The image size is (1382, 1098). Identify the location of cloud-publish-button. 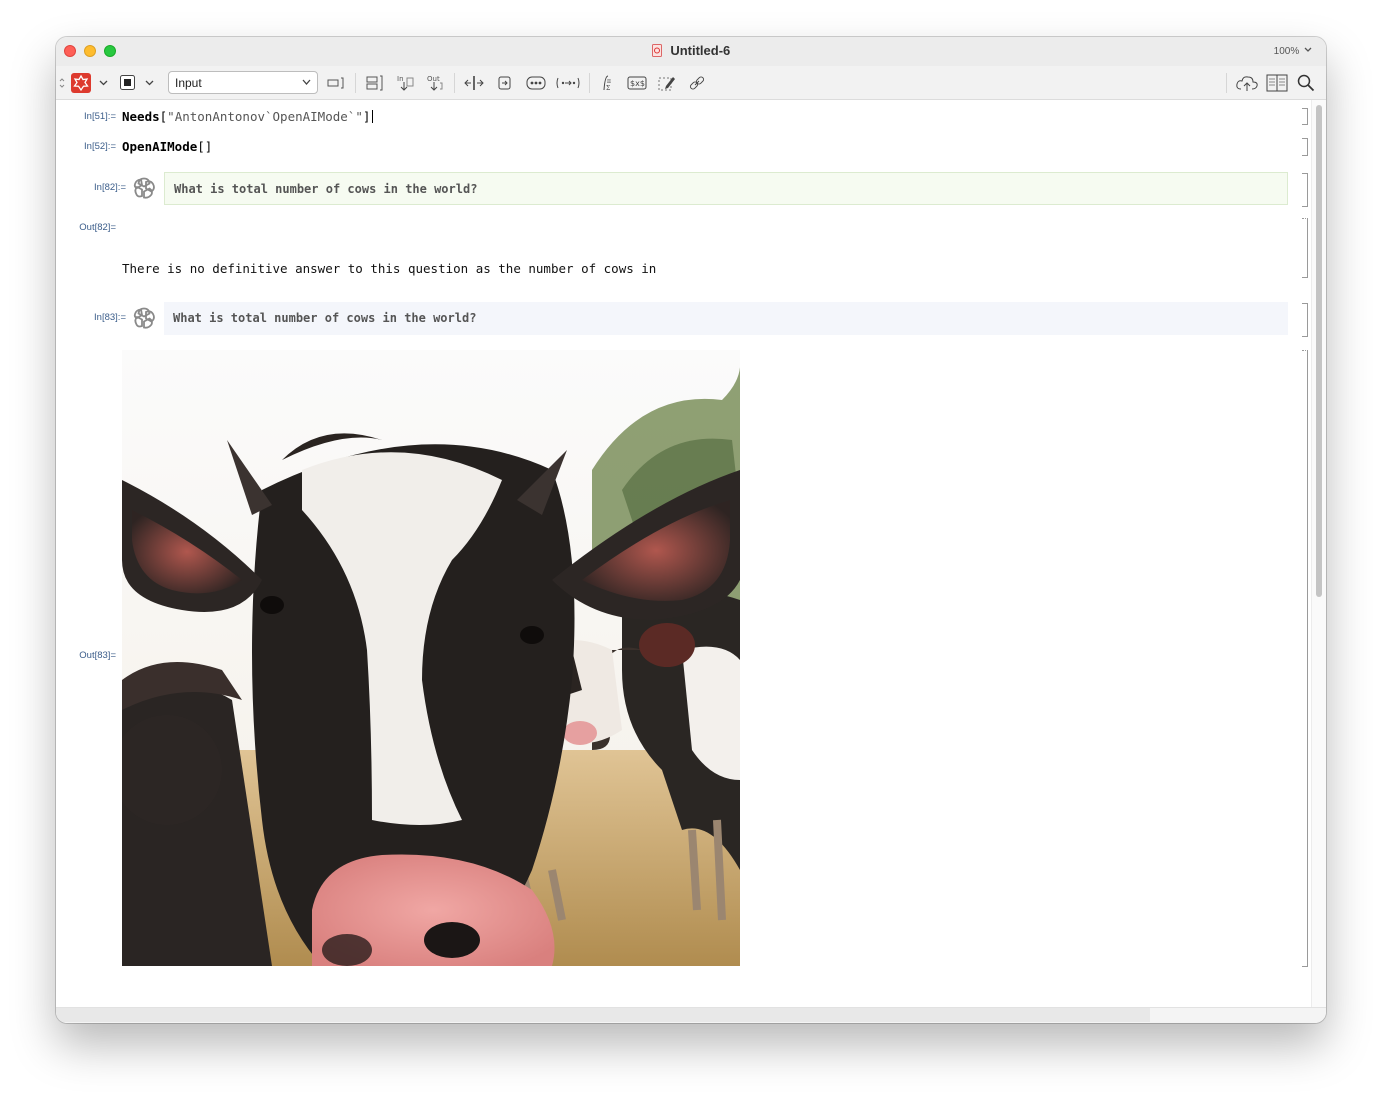
(1247, 82).